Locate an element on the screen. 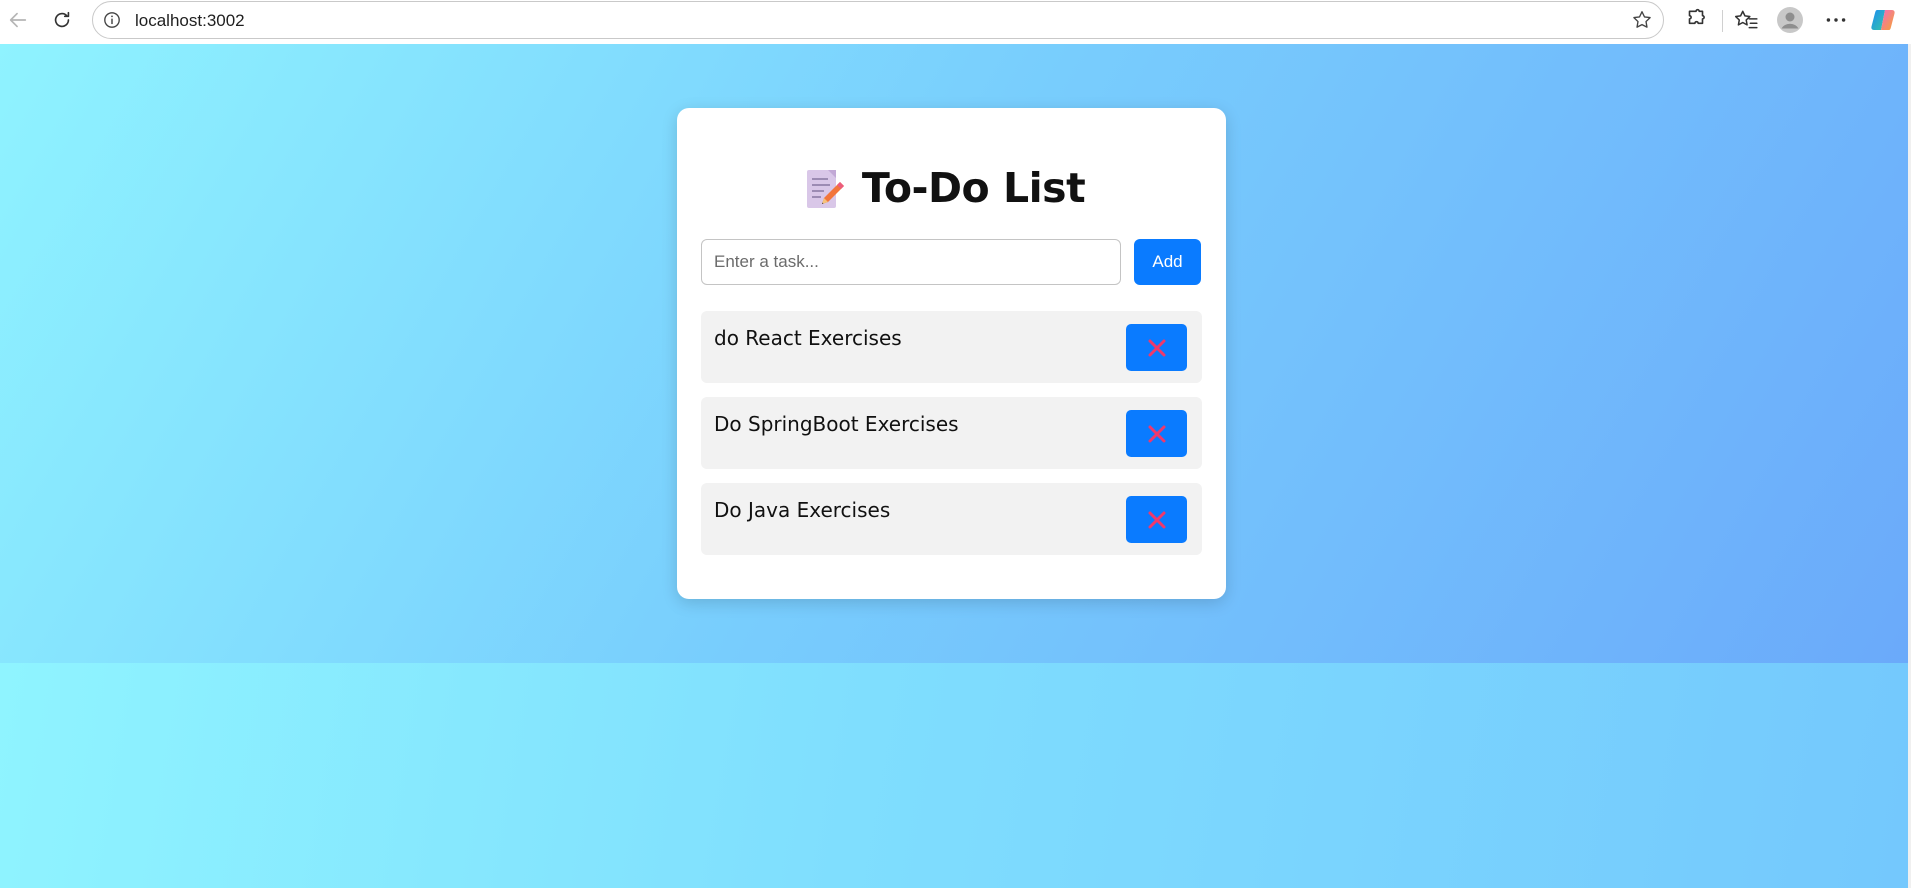 Image resolution: width=1911 pixels, height=888 pixels. copilot-button is located at coordinates (1883, 20).